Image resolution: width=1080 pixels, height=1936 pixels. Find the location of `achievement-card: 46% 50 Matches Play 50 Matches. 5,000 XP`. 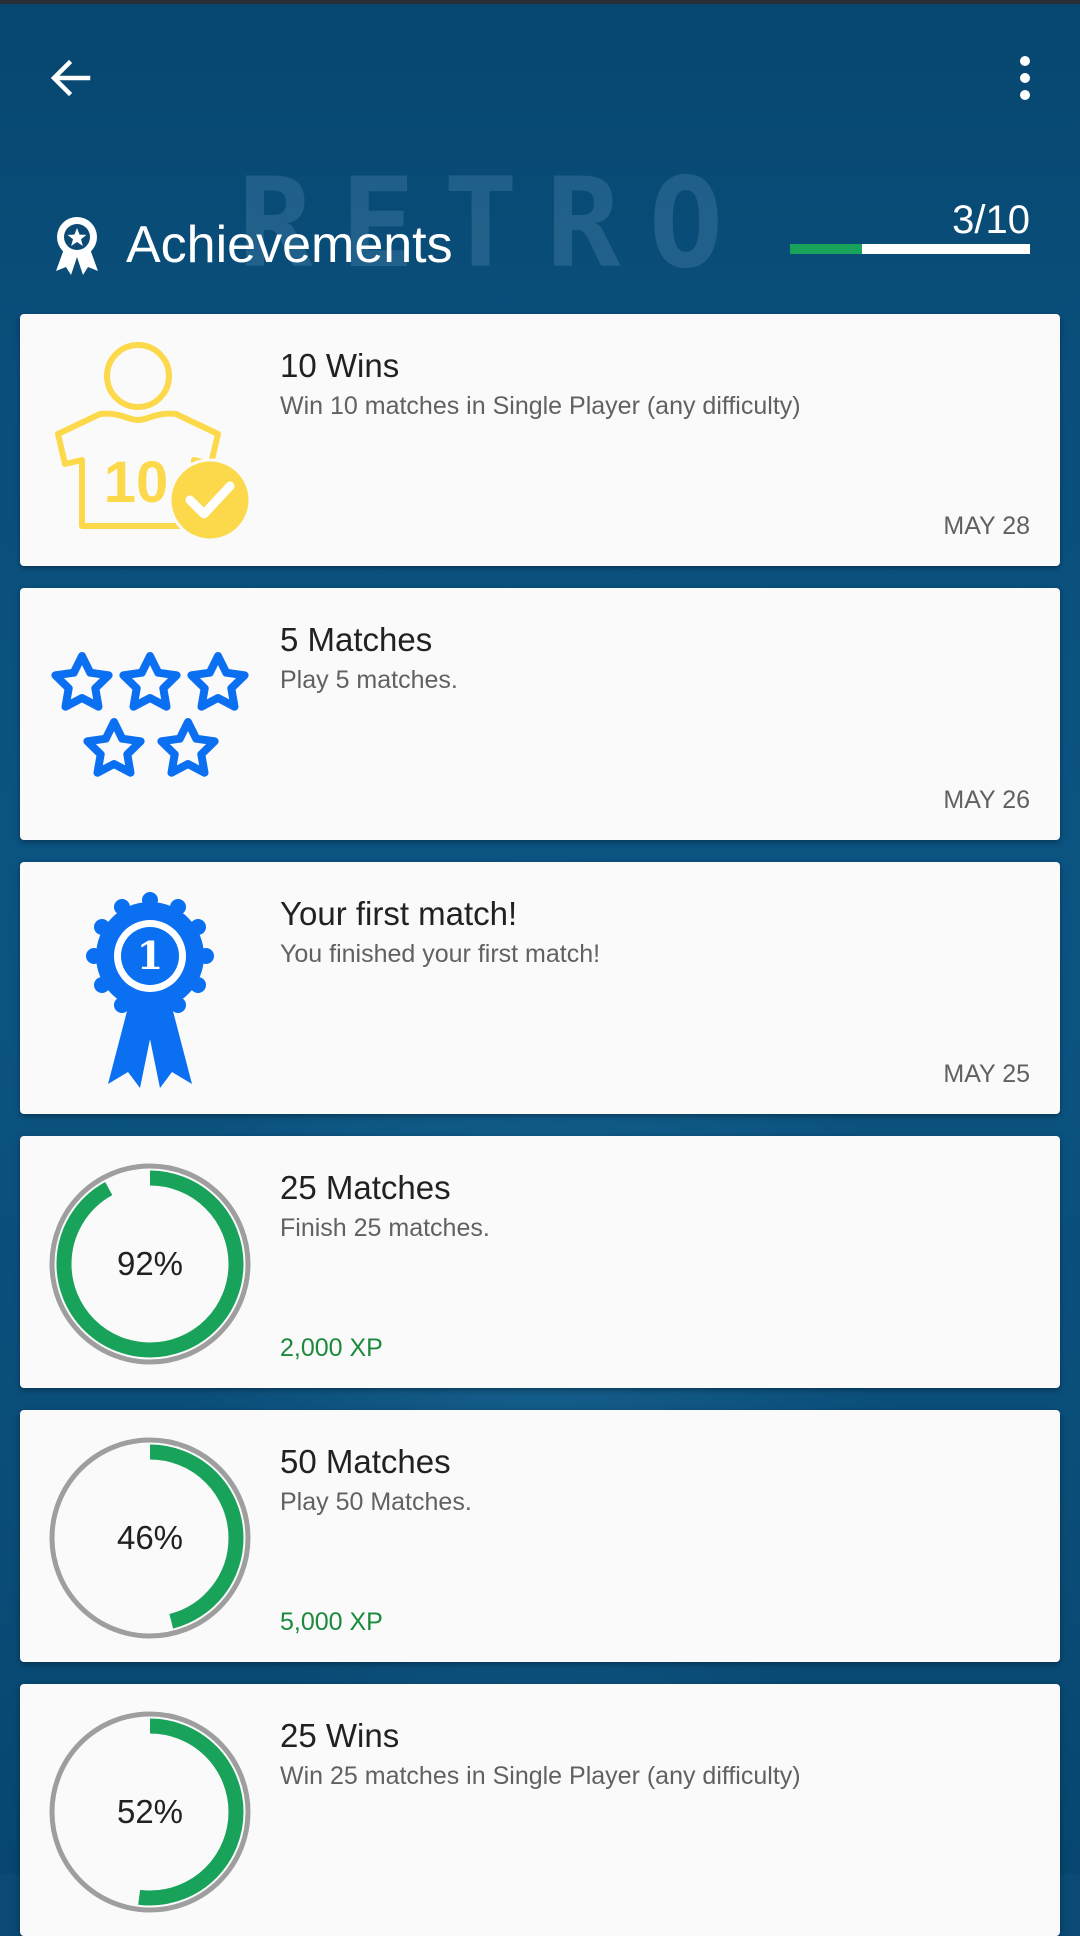

achievement-card: 46% 50 Matches Play 50 Matches. 5,000 XP is located at coordinates (540, 1536).